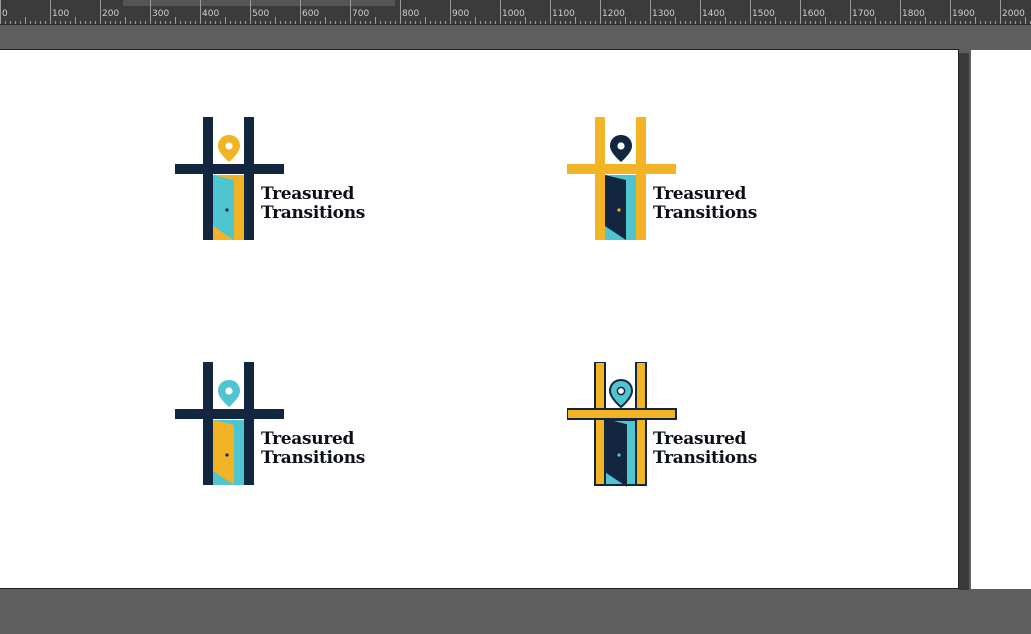 The height and width of the screenshot is (634, 1031). I want to click on ruler-label: 600, so click(311, 14).